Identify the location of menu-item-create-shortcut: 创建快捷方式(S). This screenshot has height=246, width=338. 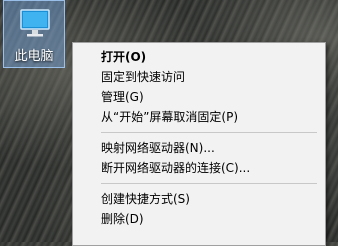
(199, 199).